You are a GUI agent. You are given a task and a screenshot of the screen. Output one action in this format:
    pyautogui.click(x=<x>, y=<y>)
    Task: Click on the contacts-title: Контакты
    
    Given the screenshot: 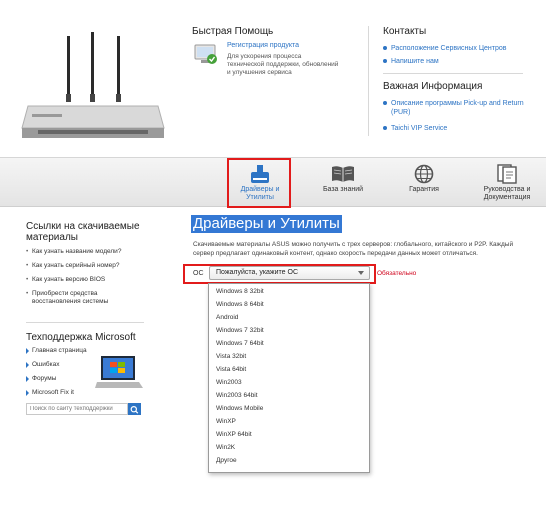 What is the action you would take?
    pyautogui.click(x=405, y=31)
    